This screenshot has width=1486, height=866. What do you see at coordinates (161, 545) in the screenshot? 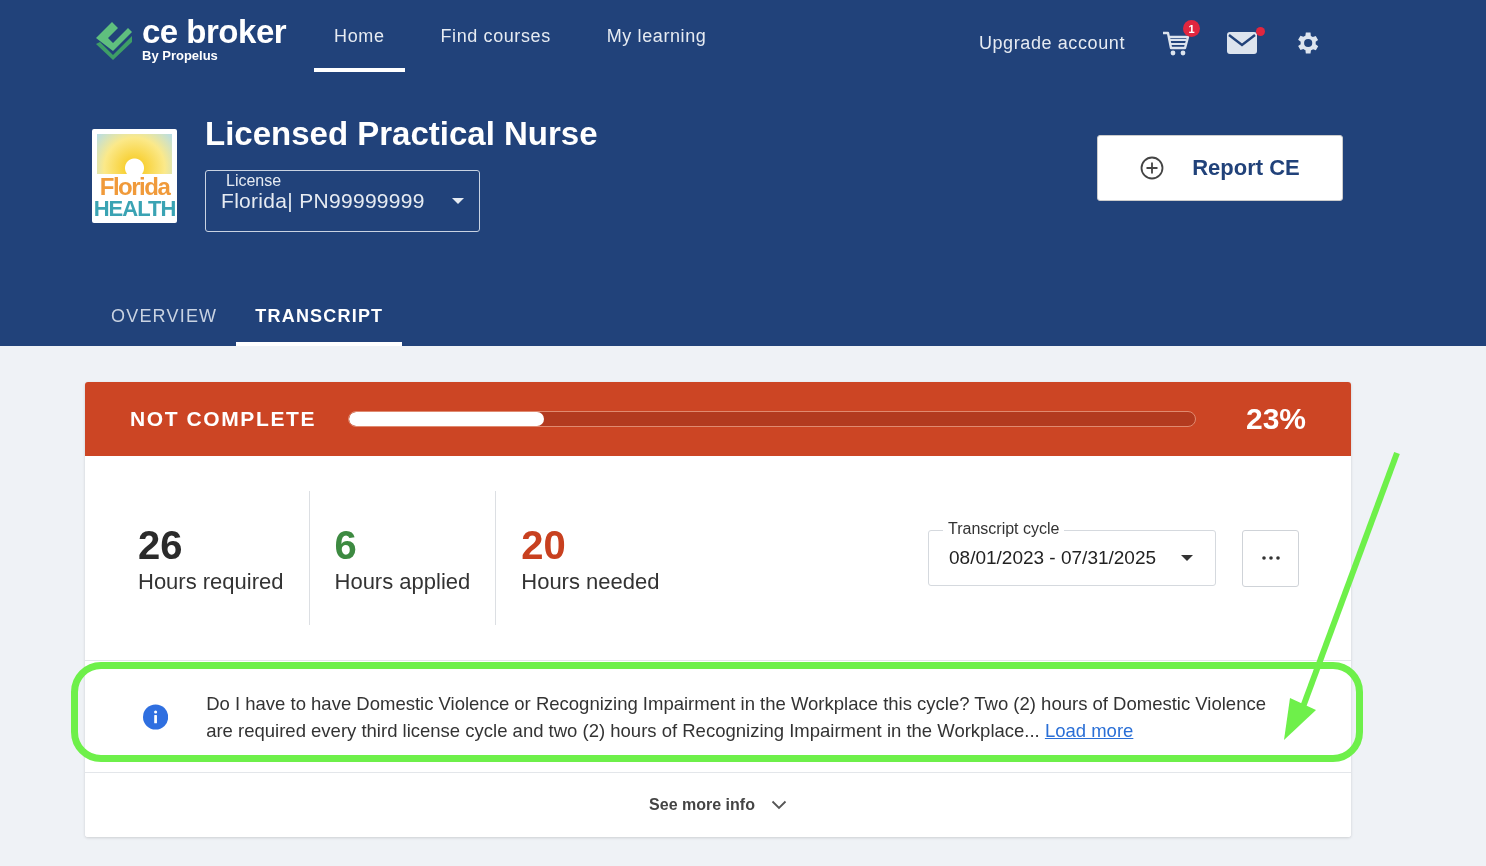
I see `stat-value: 26` at bounding box center [161, 545].